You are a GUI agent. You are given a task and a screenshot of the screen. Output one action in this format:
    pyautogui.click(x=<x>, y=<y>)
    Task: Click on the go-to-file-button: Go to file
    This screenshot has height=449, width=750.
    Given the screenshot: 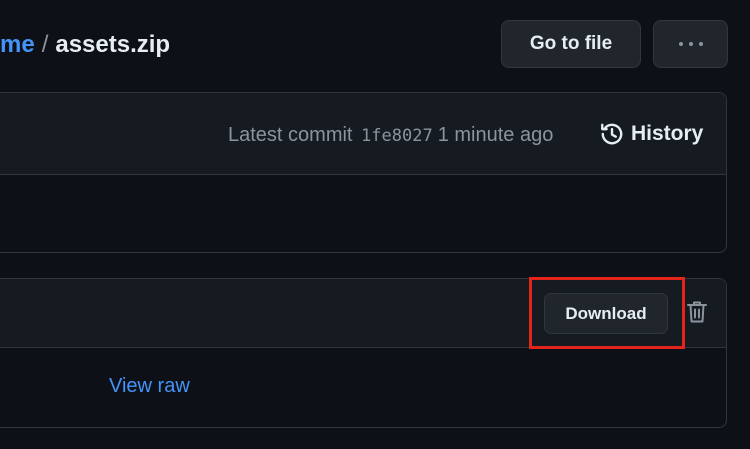 What is the action you would take?
    pyautogui.click(x=571, y=44)
    